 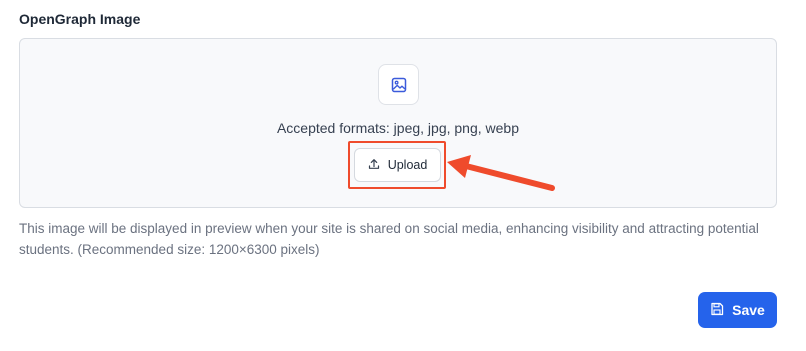 I want to click on accepted-formats-text: Accepted formats: jpeg, jpg, png, webp, so click(x=398, y=128).